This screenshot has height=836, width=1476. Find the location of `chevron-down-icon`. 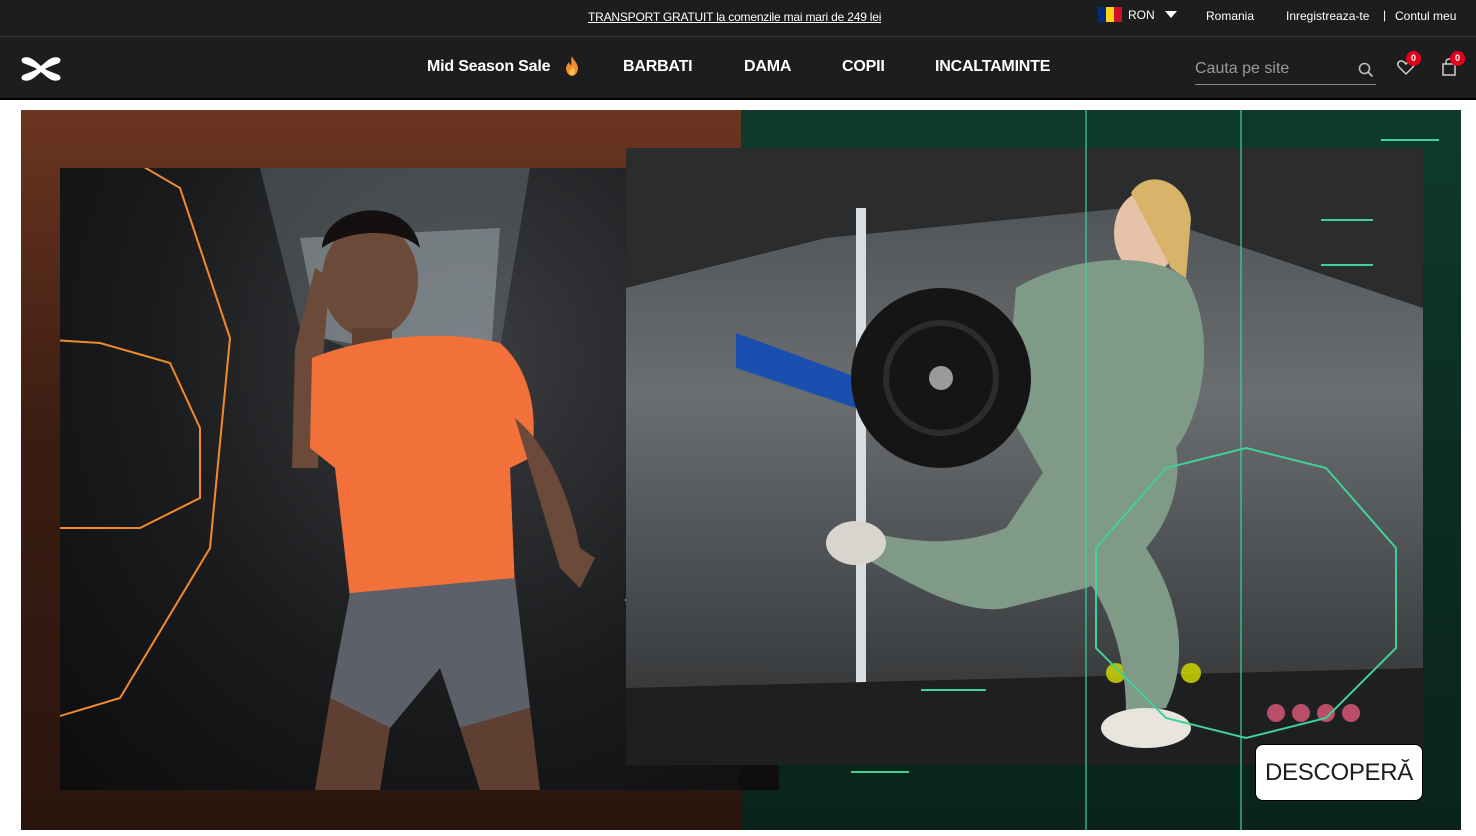

chevron-down-icon is located at coordinates (1170, 14).